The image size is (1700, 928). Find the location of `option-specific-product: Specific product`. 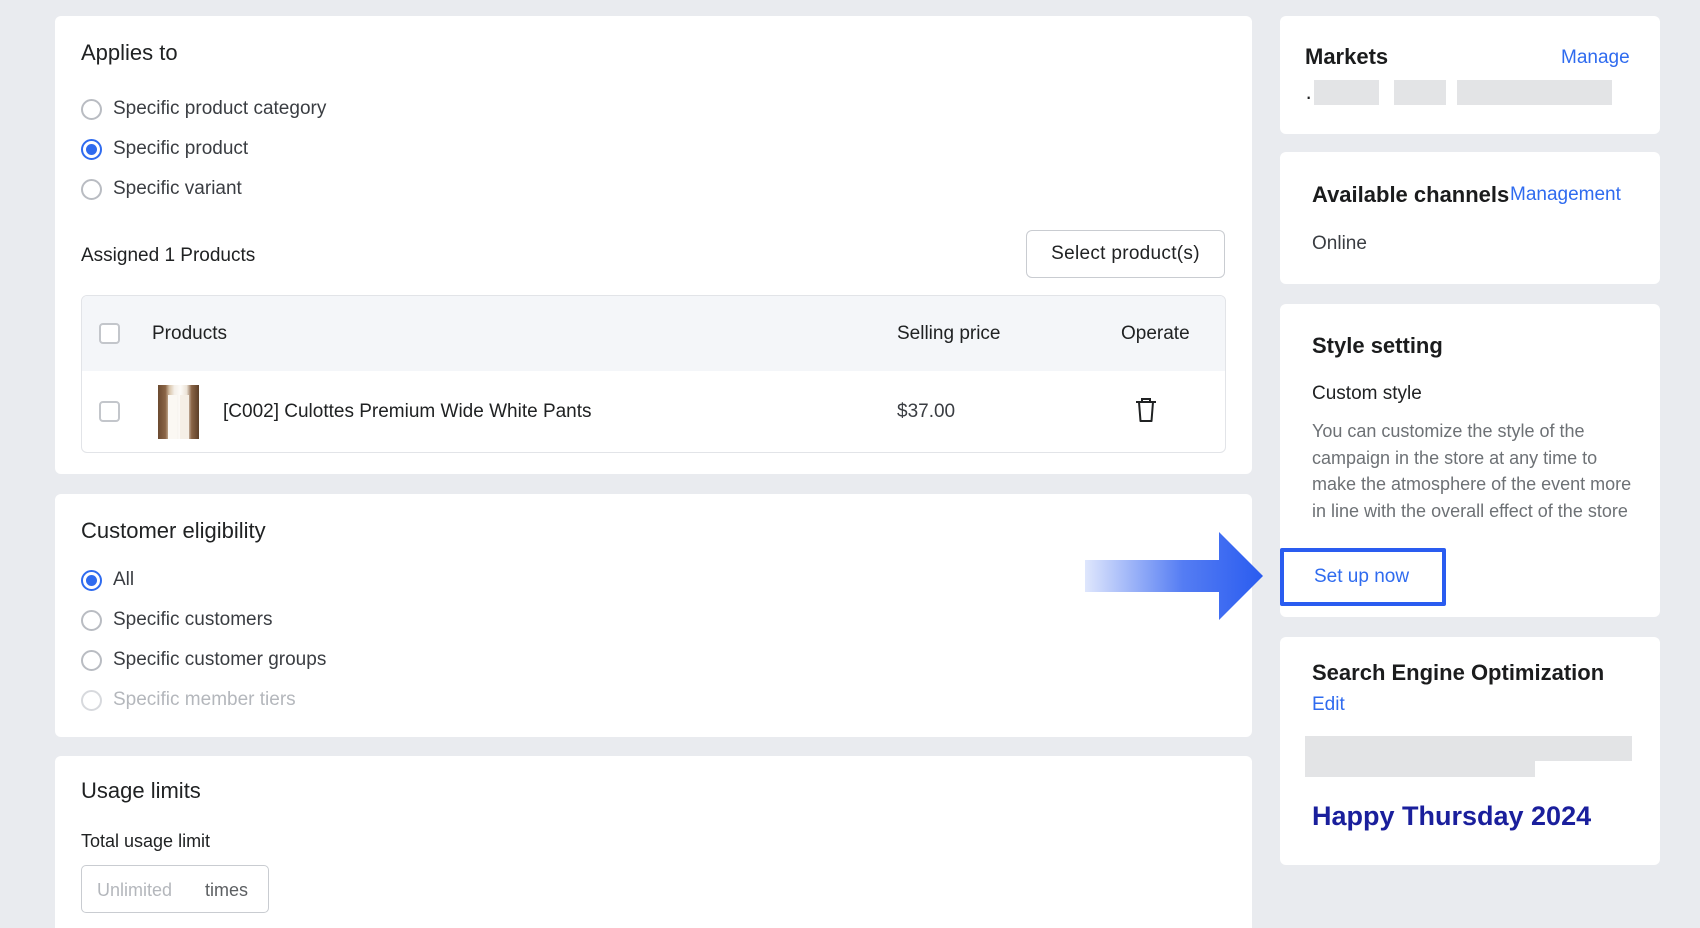

option-specific-product: Specific product is located at coordinates (164, 149).